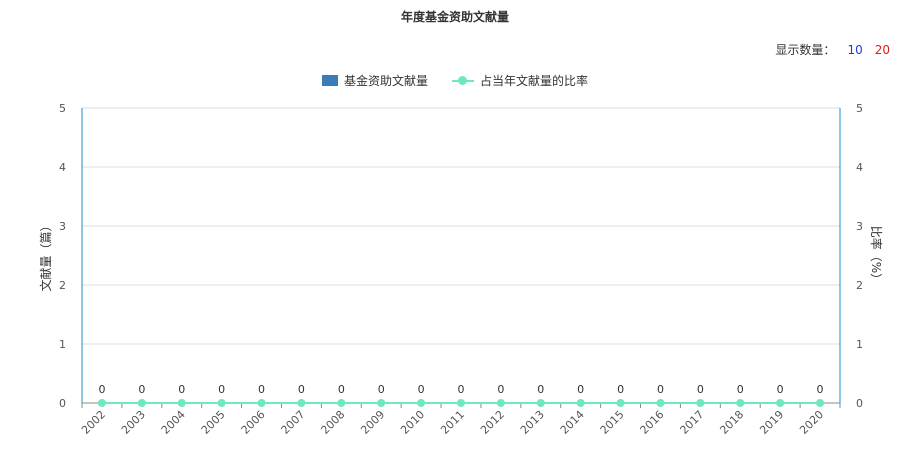 Image resolution: width=910 pixels, height=459 pixels. Describe the element at coordinates (452, 422) in the screenshot. I see `x-tick-label: 2011` at that location.